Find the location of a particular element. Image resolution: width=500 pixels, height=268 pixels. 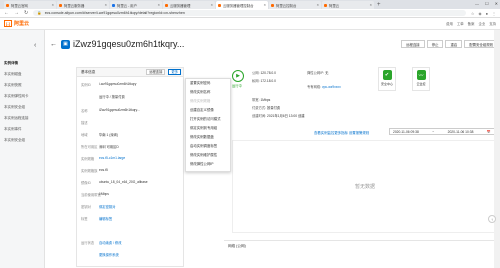

info-row: 运行状态 自动续费 / 修改 is located at coordinates (101, 243).